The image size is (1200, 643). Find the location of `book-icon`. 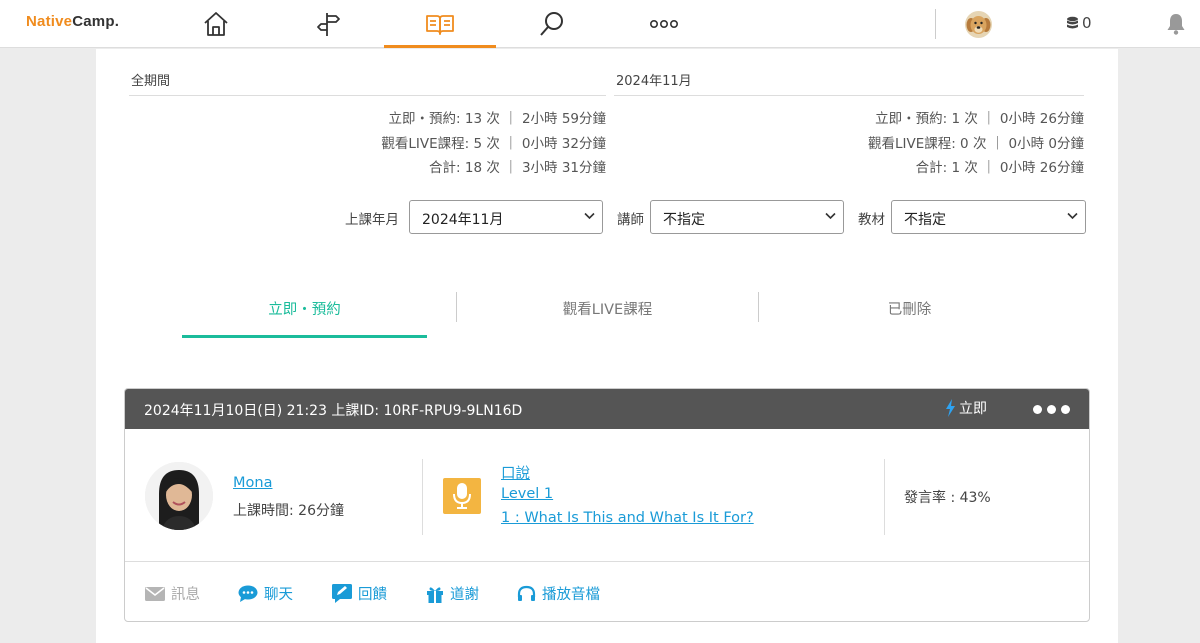

book-icon is located at coordinates (440, 25).